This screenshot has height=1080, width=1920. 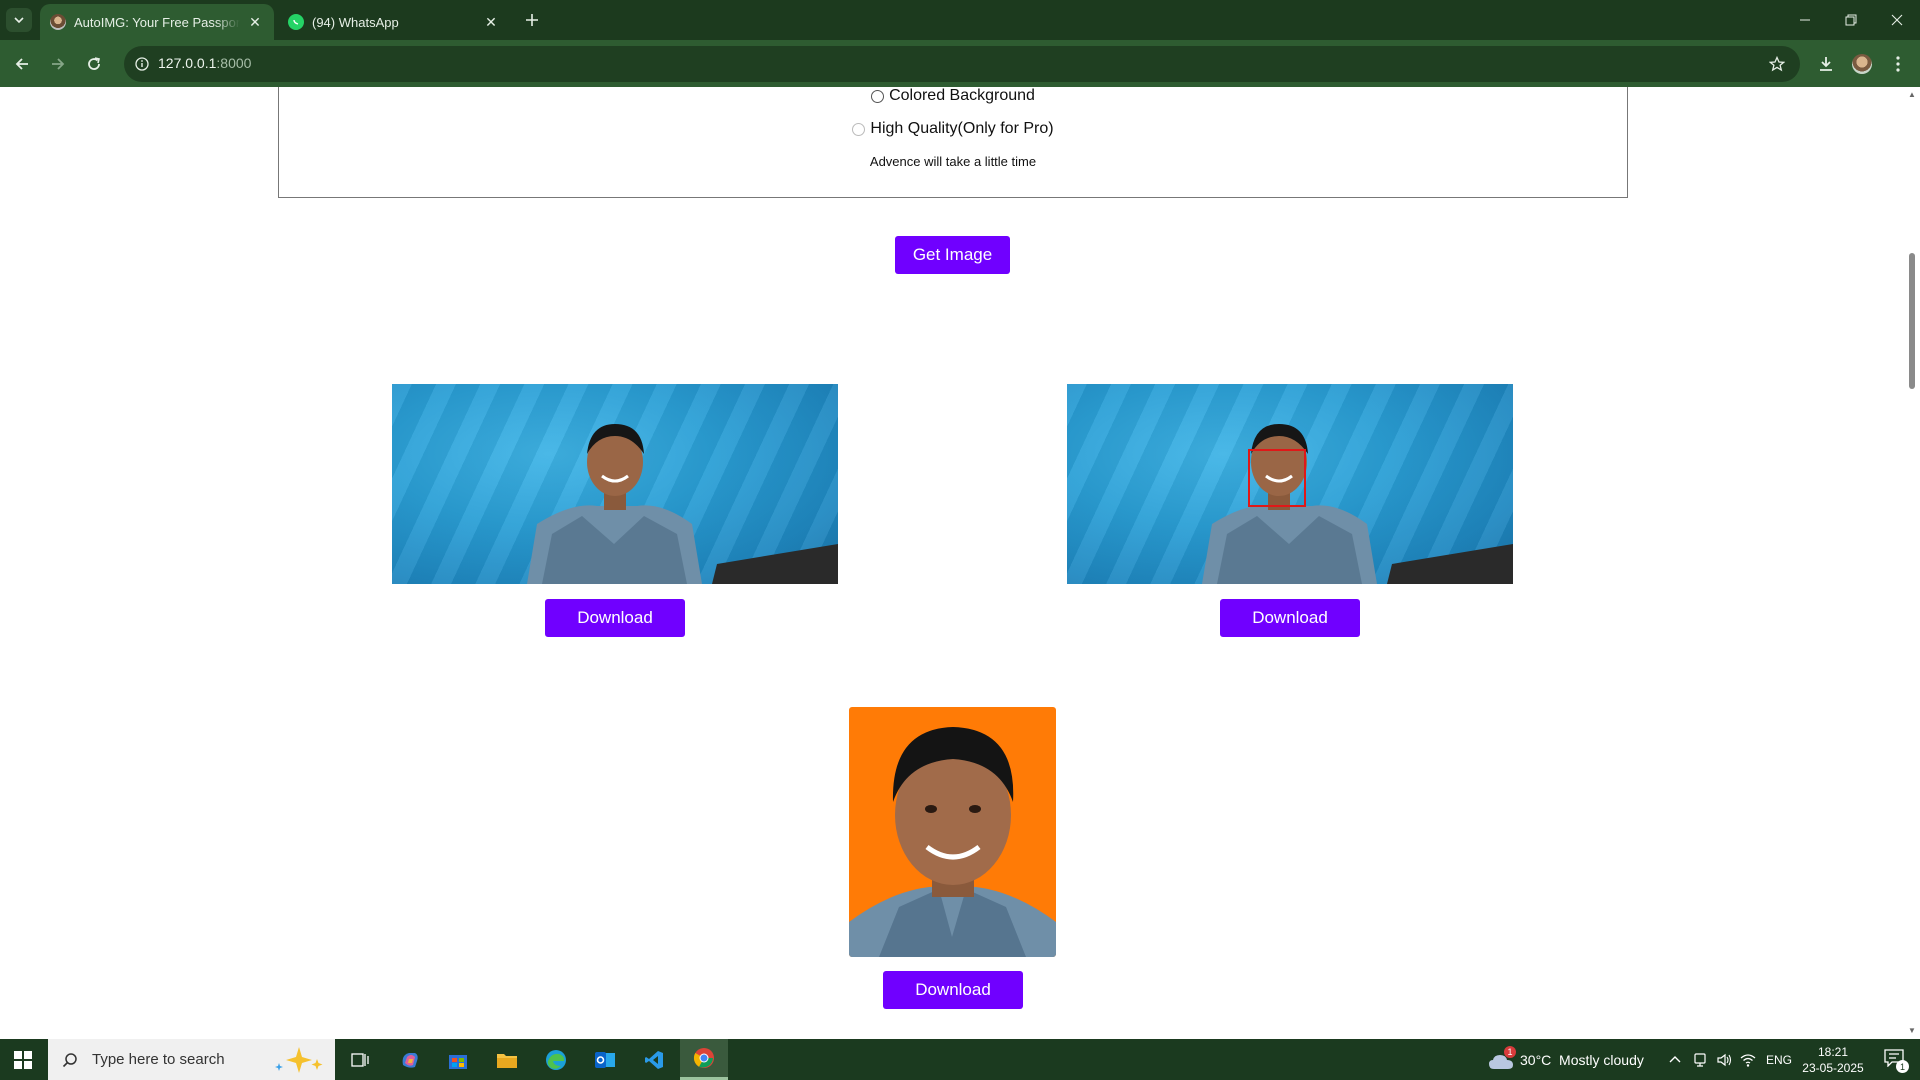 I want to click on restore-icon, so click(x=1851, y=20).